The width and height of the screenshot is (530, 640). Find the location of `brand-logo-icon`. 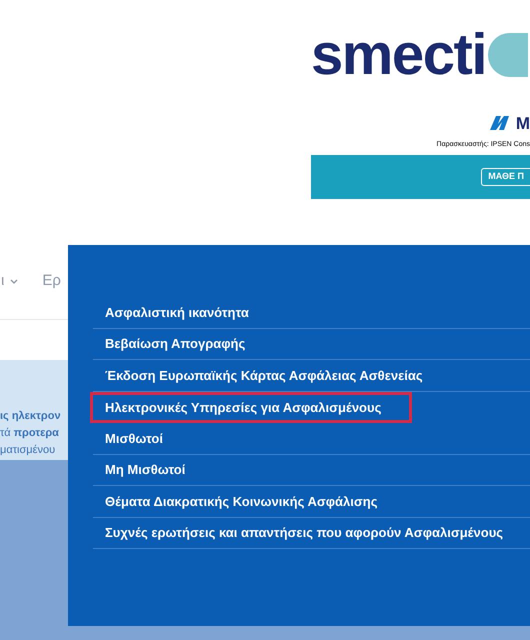

brand-logo-icon is located at coordinates (501, 123).